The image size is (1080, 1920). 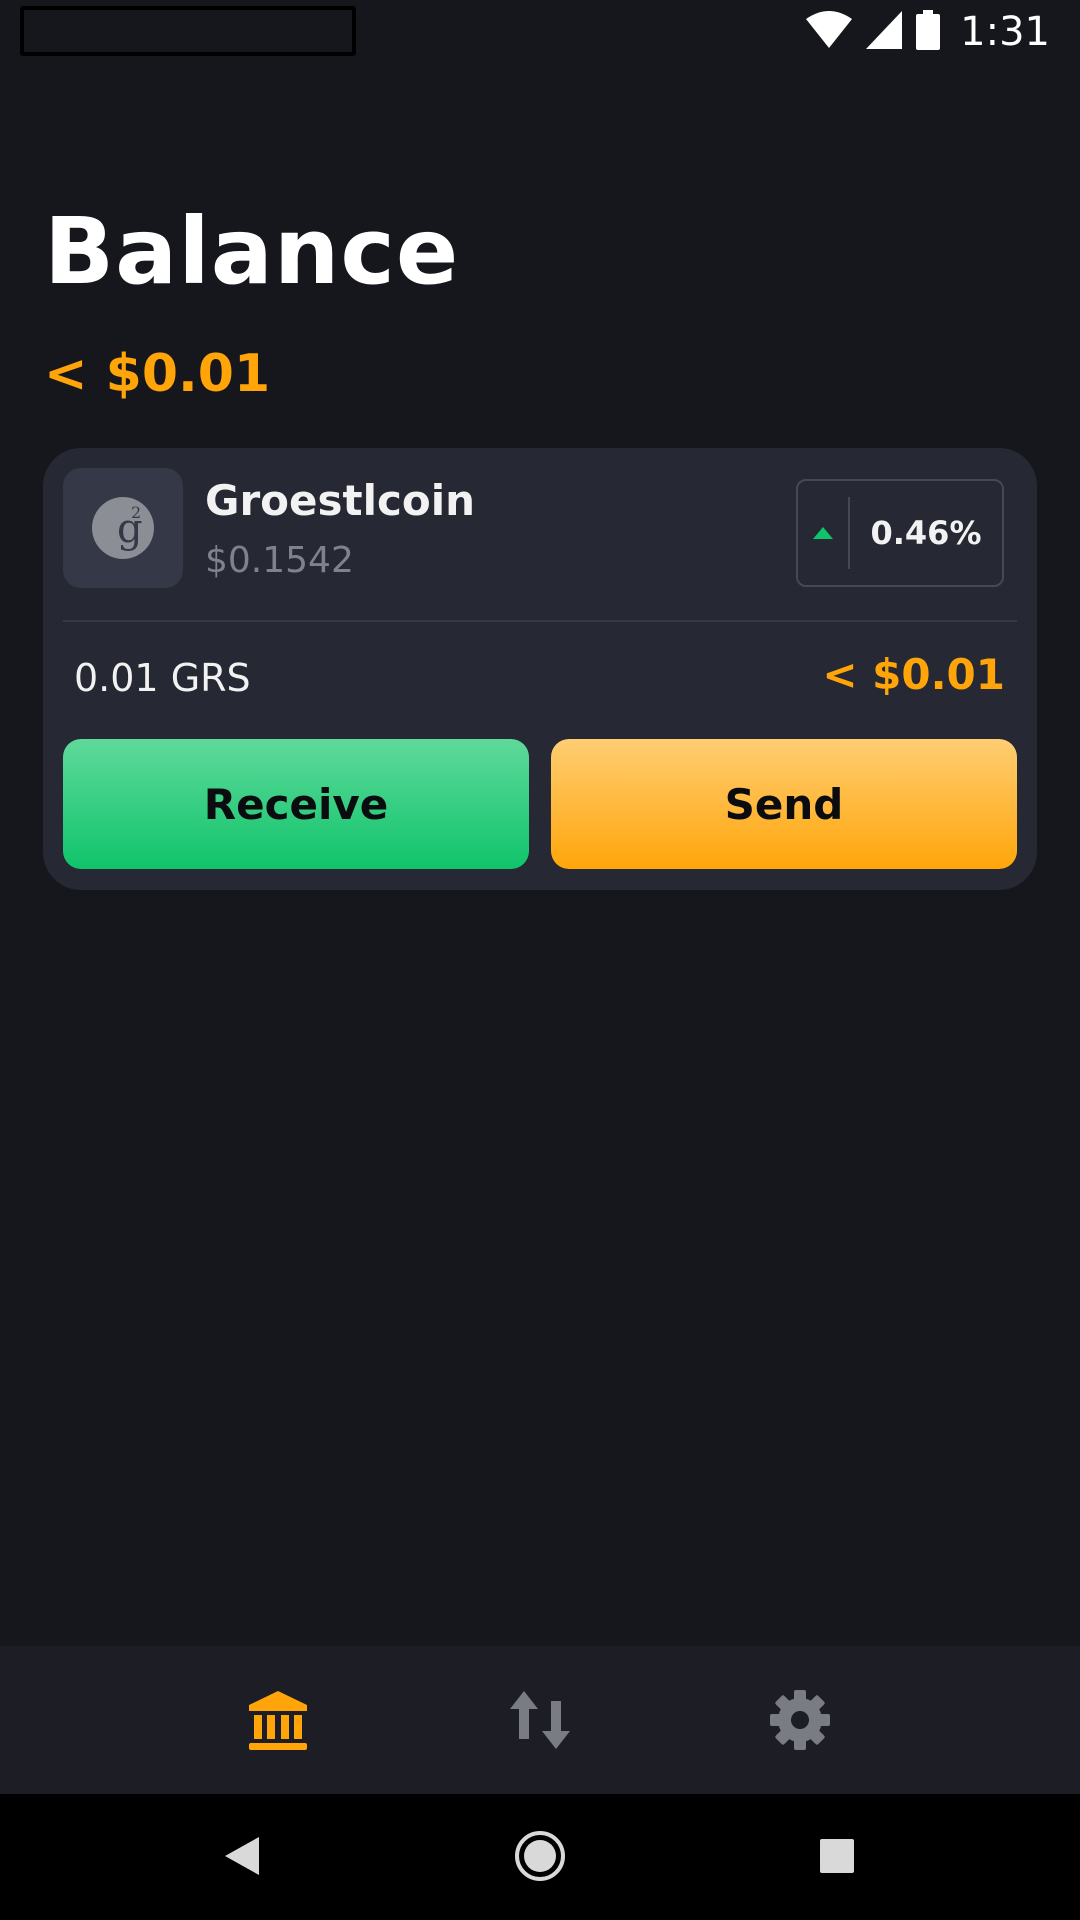 I want to click on status-time: 1:31, so click(x=1005, y=32).